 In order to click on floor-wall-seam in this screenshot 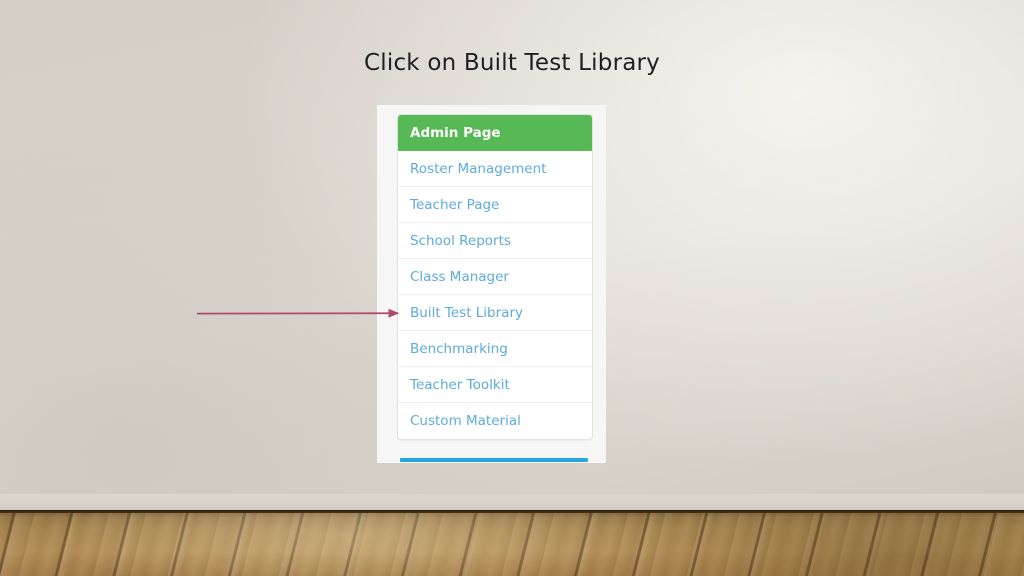, I will do `click(512, 511)`.